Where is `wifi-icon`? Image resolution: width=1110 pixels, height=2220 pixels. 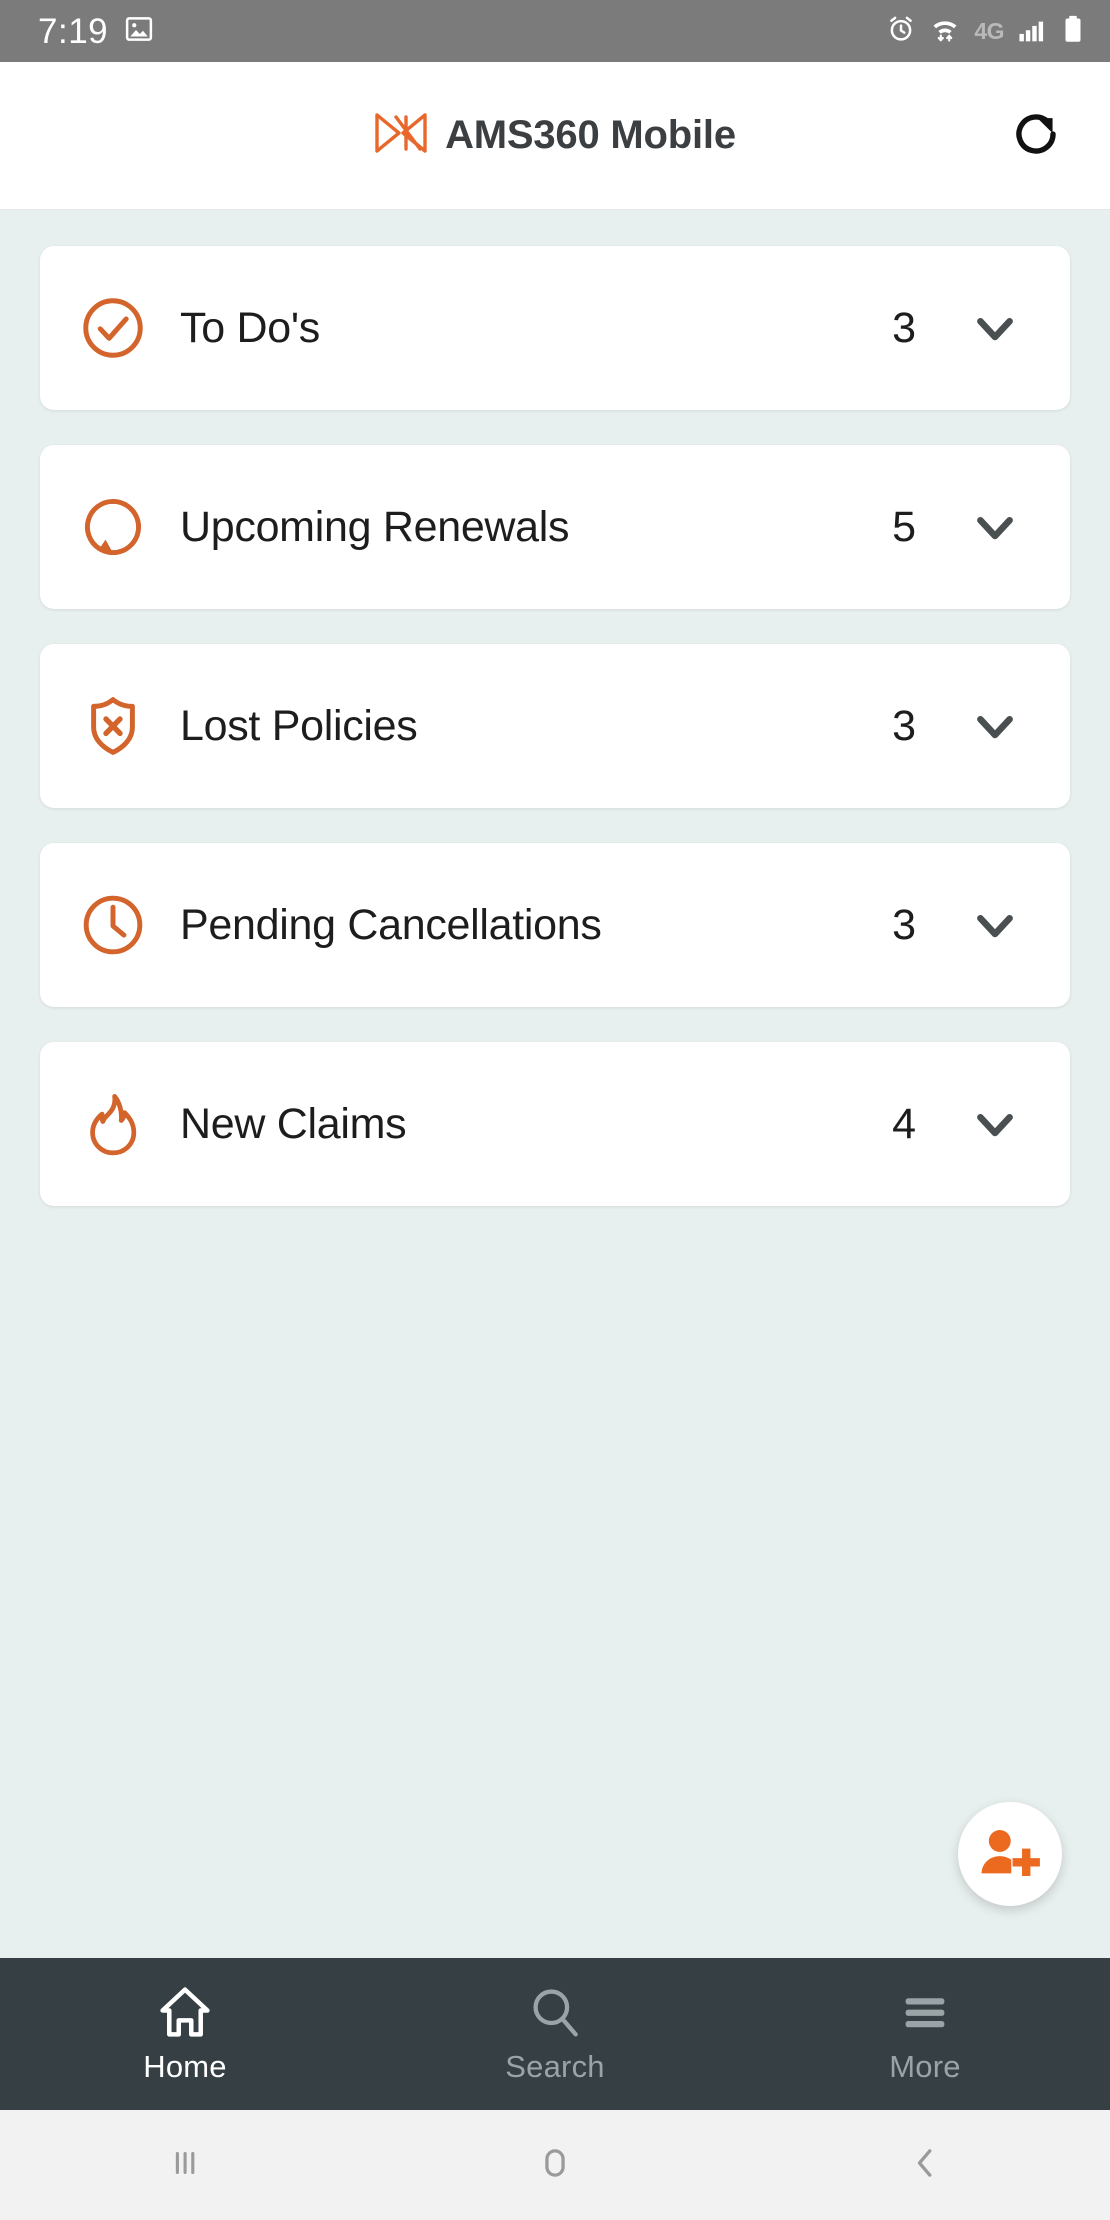 wifi-icon is located at coordinates (945, 31).